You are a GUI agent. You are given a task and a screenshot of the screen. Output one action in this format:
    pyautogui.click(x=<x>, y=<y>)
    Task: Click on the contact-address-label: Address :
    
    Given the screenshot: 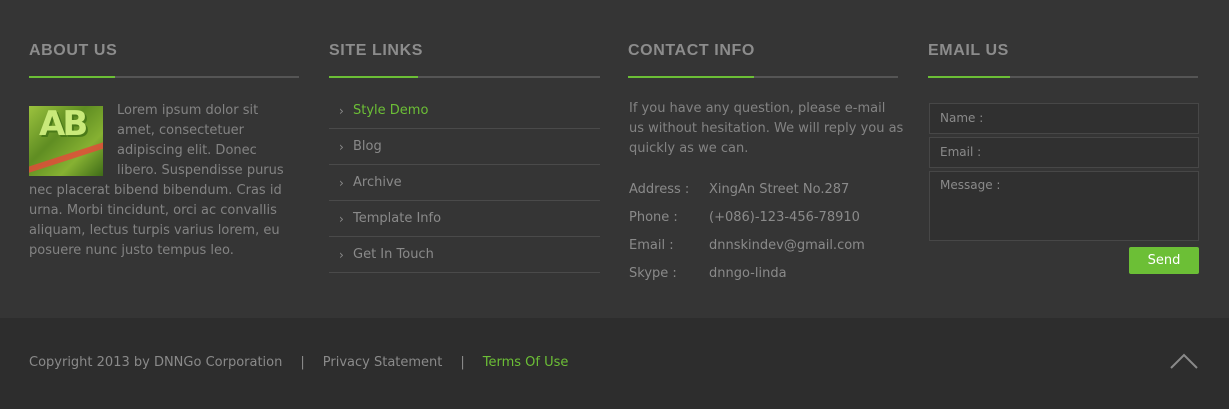 What is the action you would take?
    pyautogui.click(x=659, y=189)
    